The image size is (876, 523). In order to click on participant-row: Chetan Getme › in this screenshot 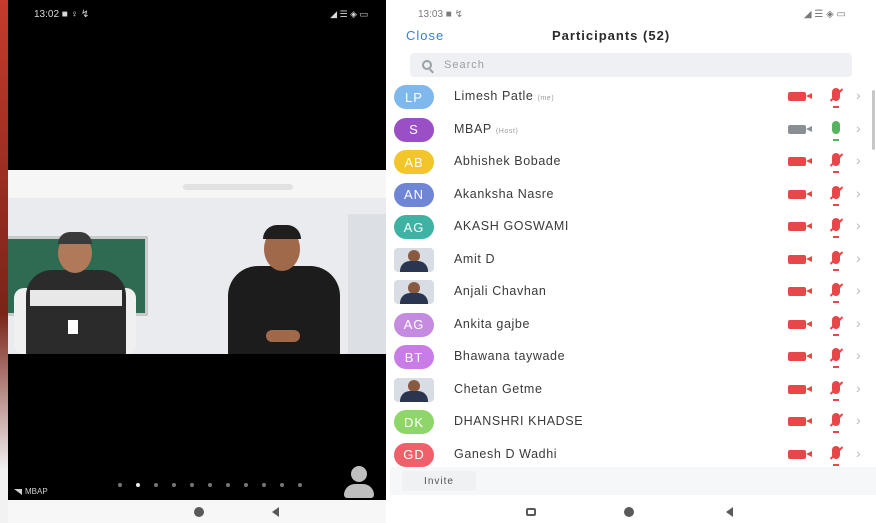, I will do `click(633, 389)`.